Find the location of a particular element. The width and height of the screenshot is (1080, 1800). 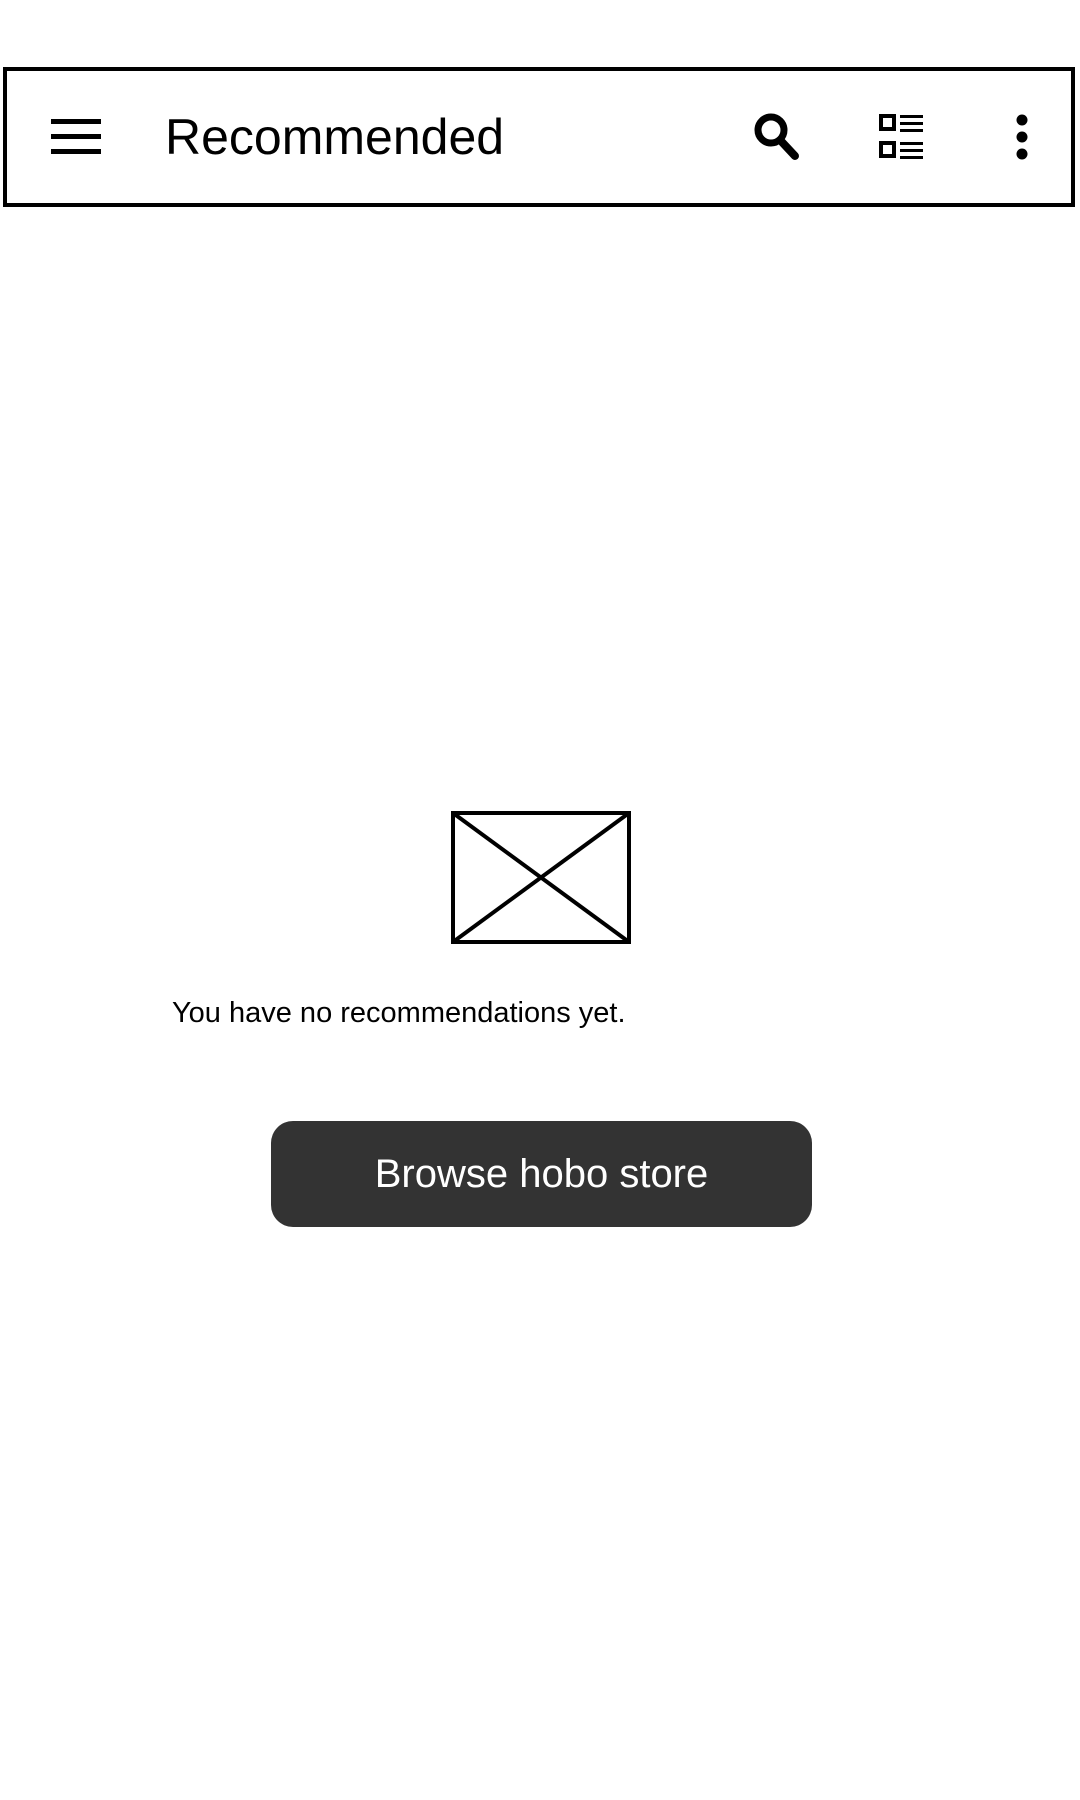

browse-store-button: Browse hobo store is located at coordinates (541, 1174).